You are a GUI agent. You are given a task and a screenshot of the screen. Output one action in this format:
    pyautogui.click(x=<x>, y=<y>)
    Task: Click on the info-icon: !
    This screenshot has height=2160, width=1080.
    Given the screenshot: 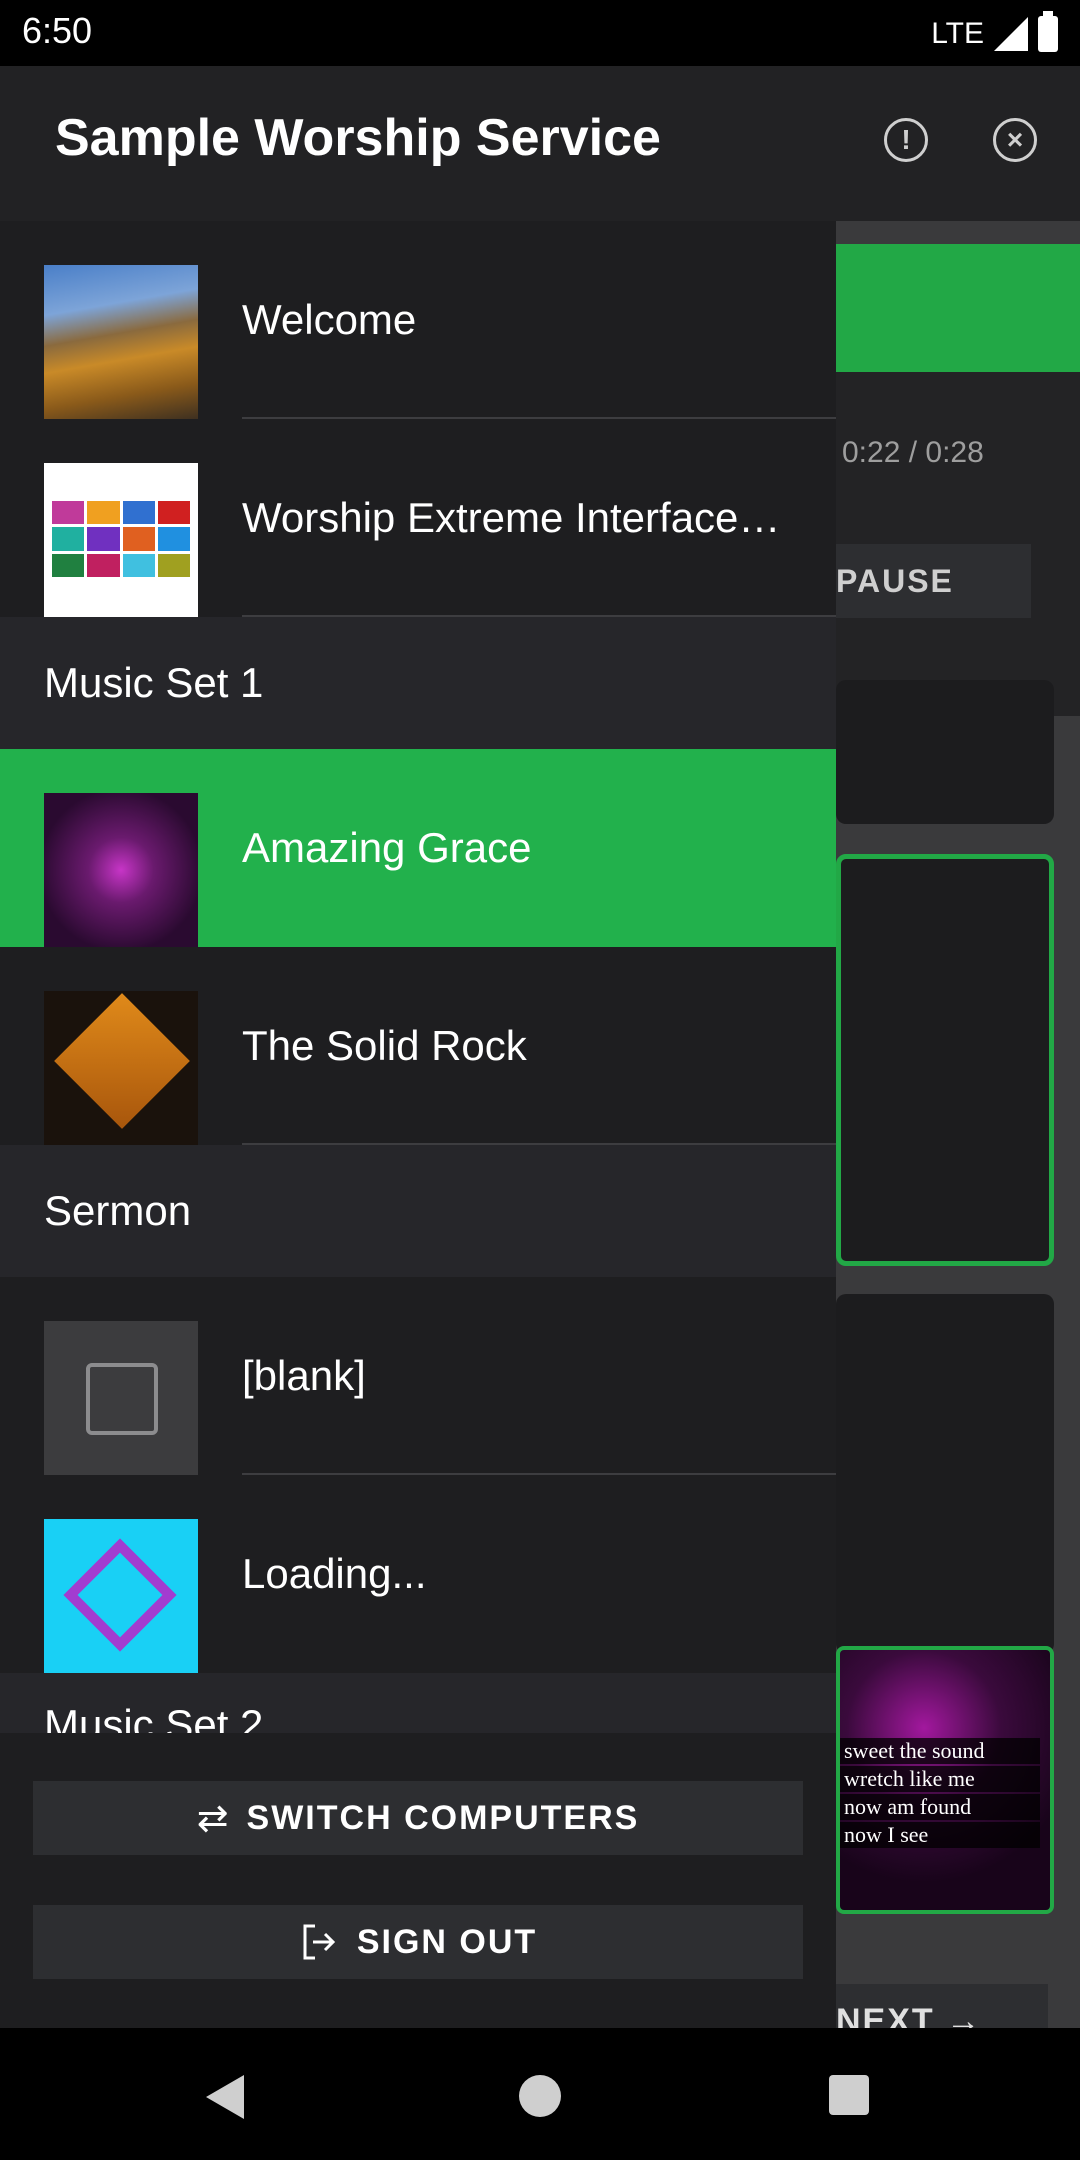 What is the action you would take?
    pyautogui.click(x=906, y=140)
    